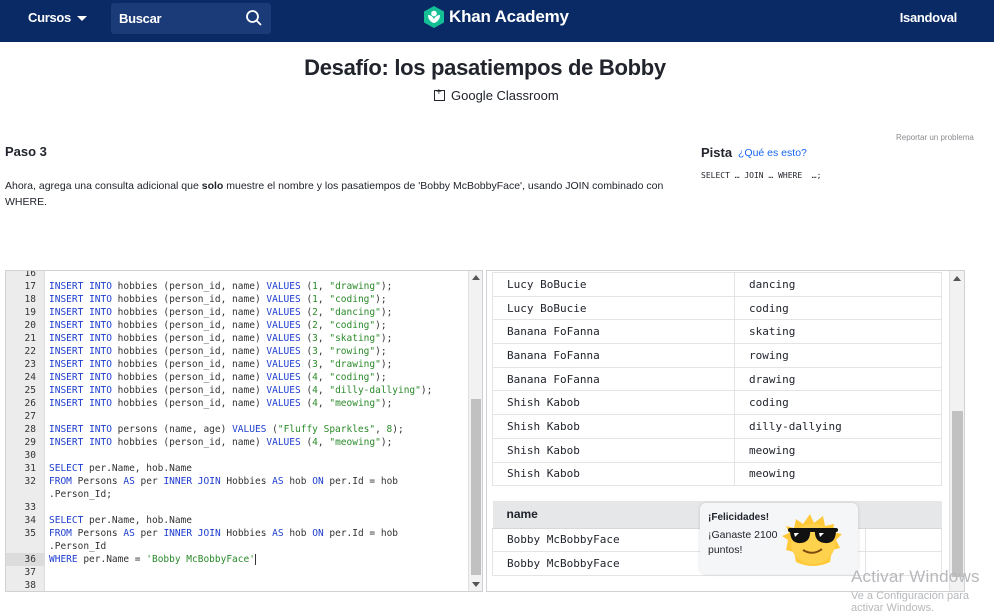  Describe the element at coordinates (191, 18) in the screenshot. I see `search-input: Buscar` at that location.